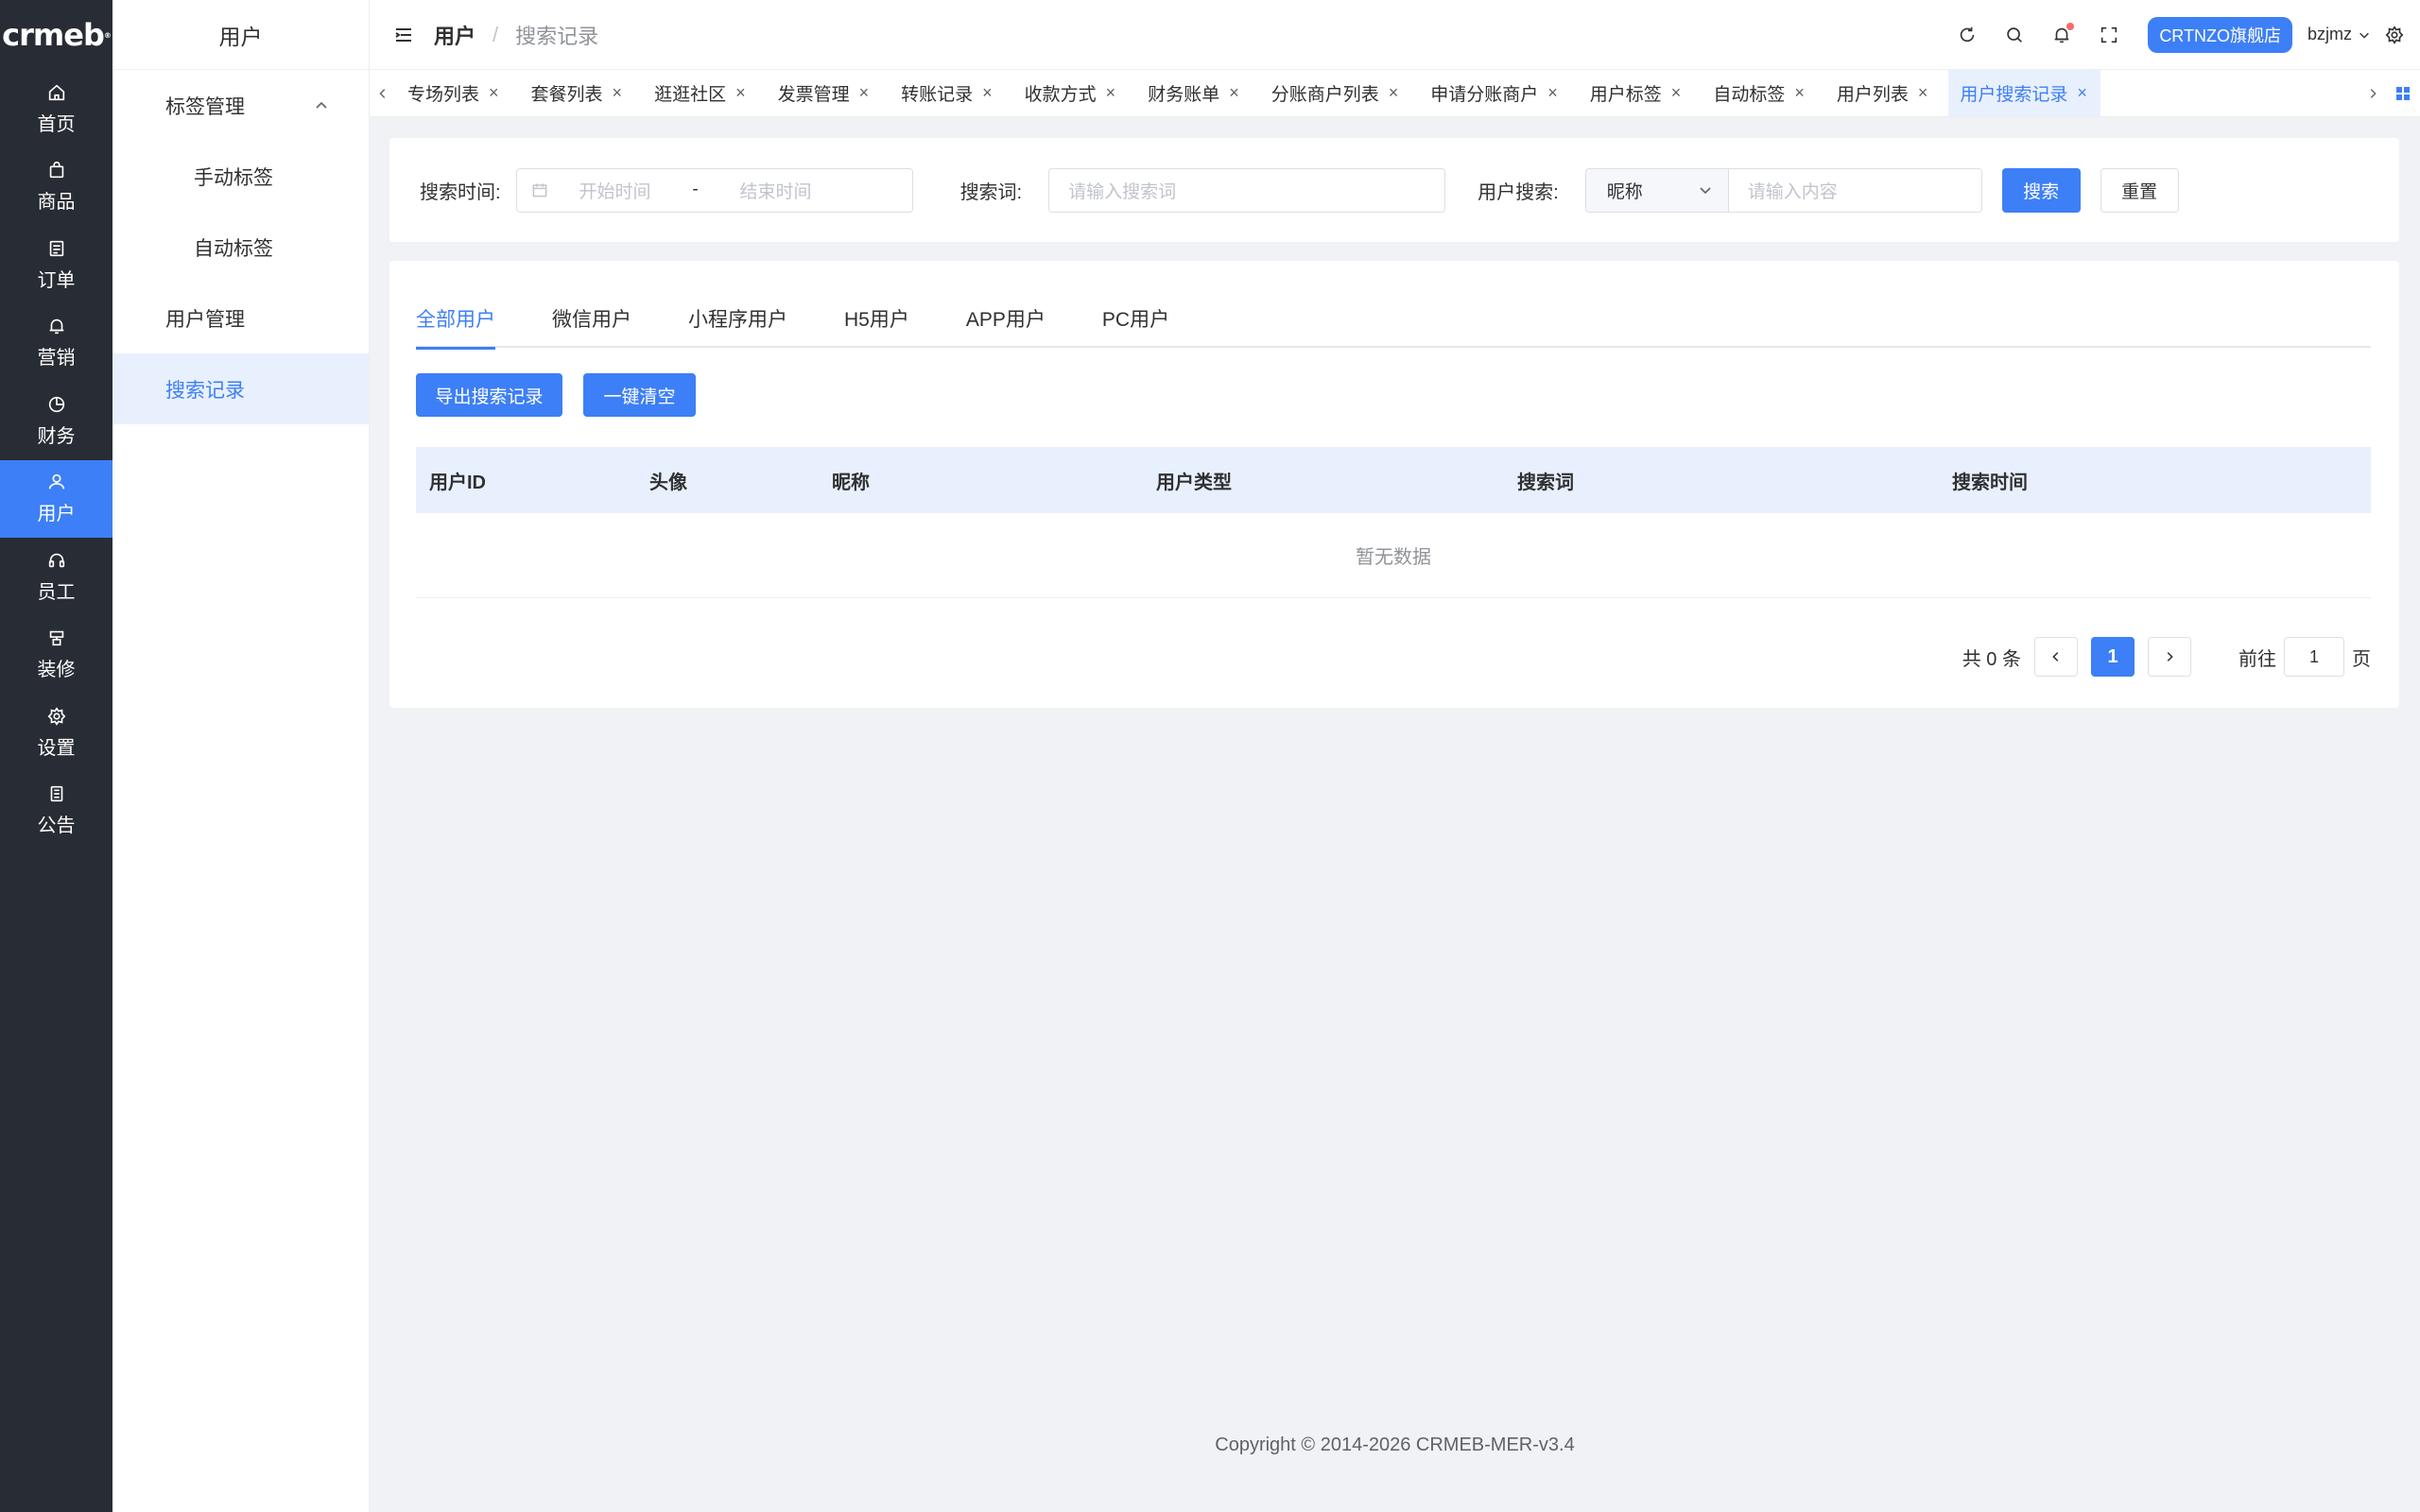 Image resolution: width=2420 pixels, height=1512 pixels. What do you see at coordinates (56, 733) in the screenshot?
I see `rail-item-settings: 设置` at bounding box center [56, 733].